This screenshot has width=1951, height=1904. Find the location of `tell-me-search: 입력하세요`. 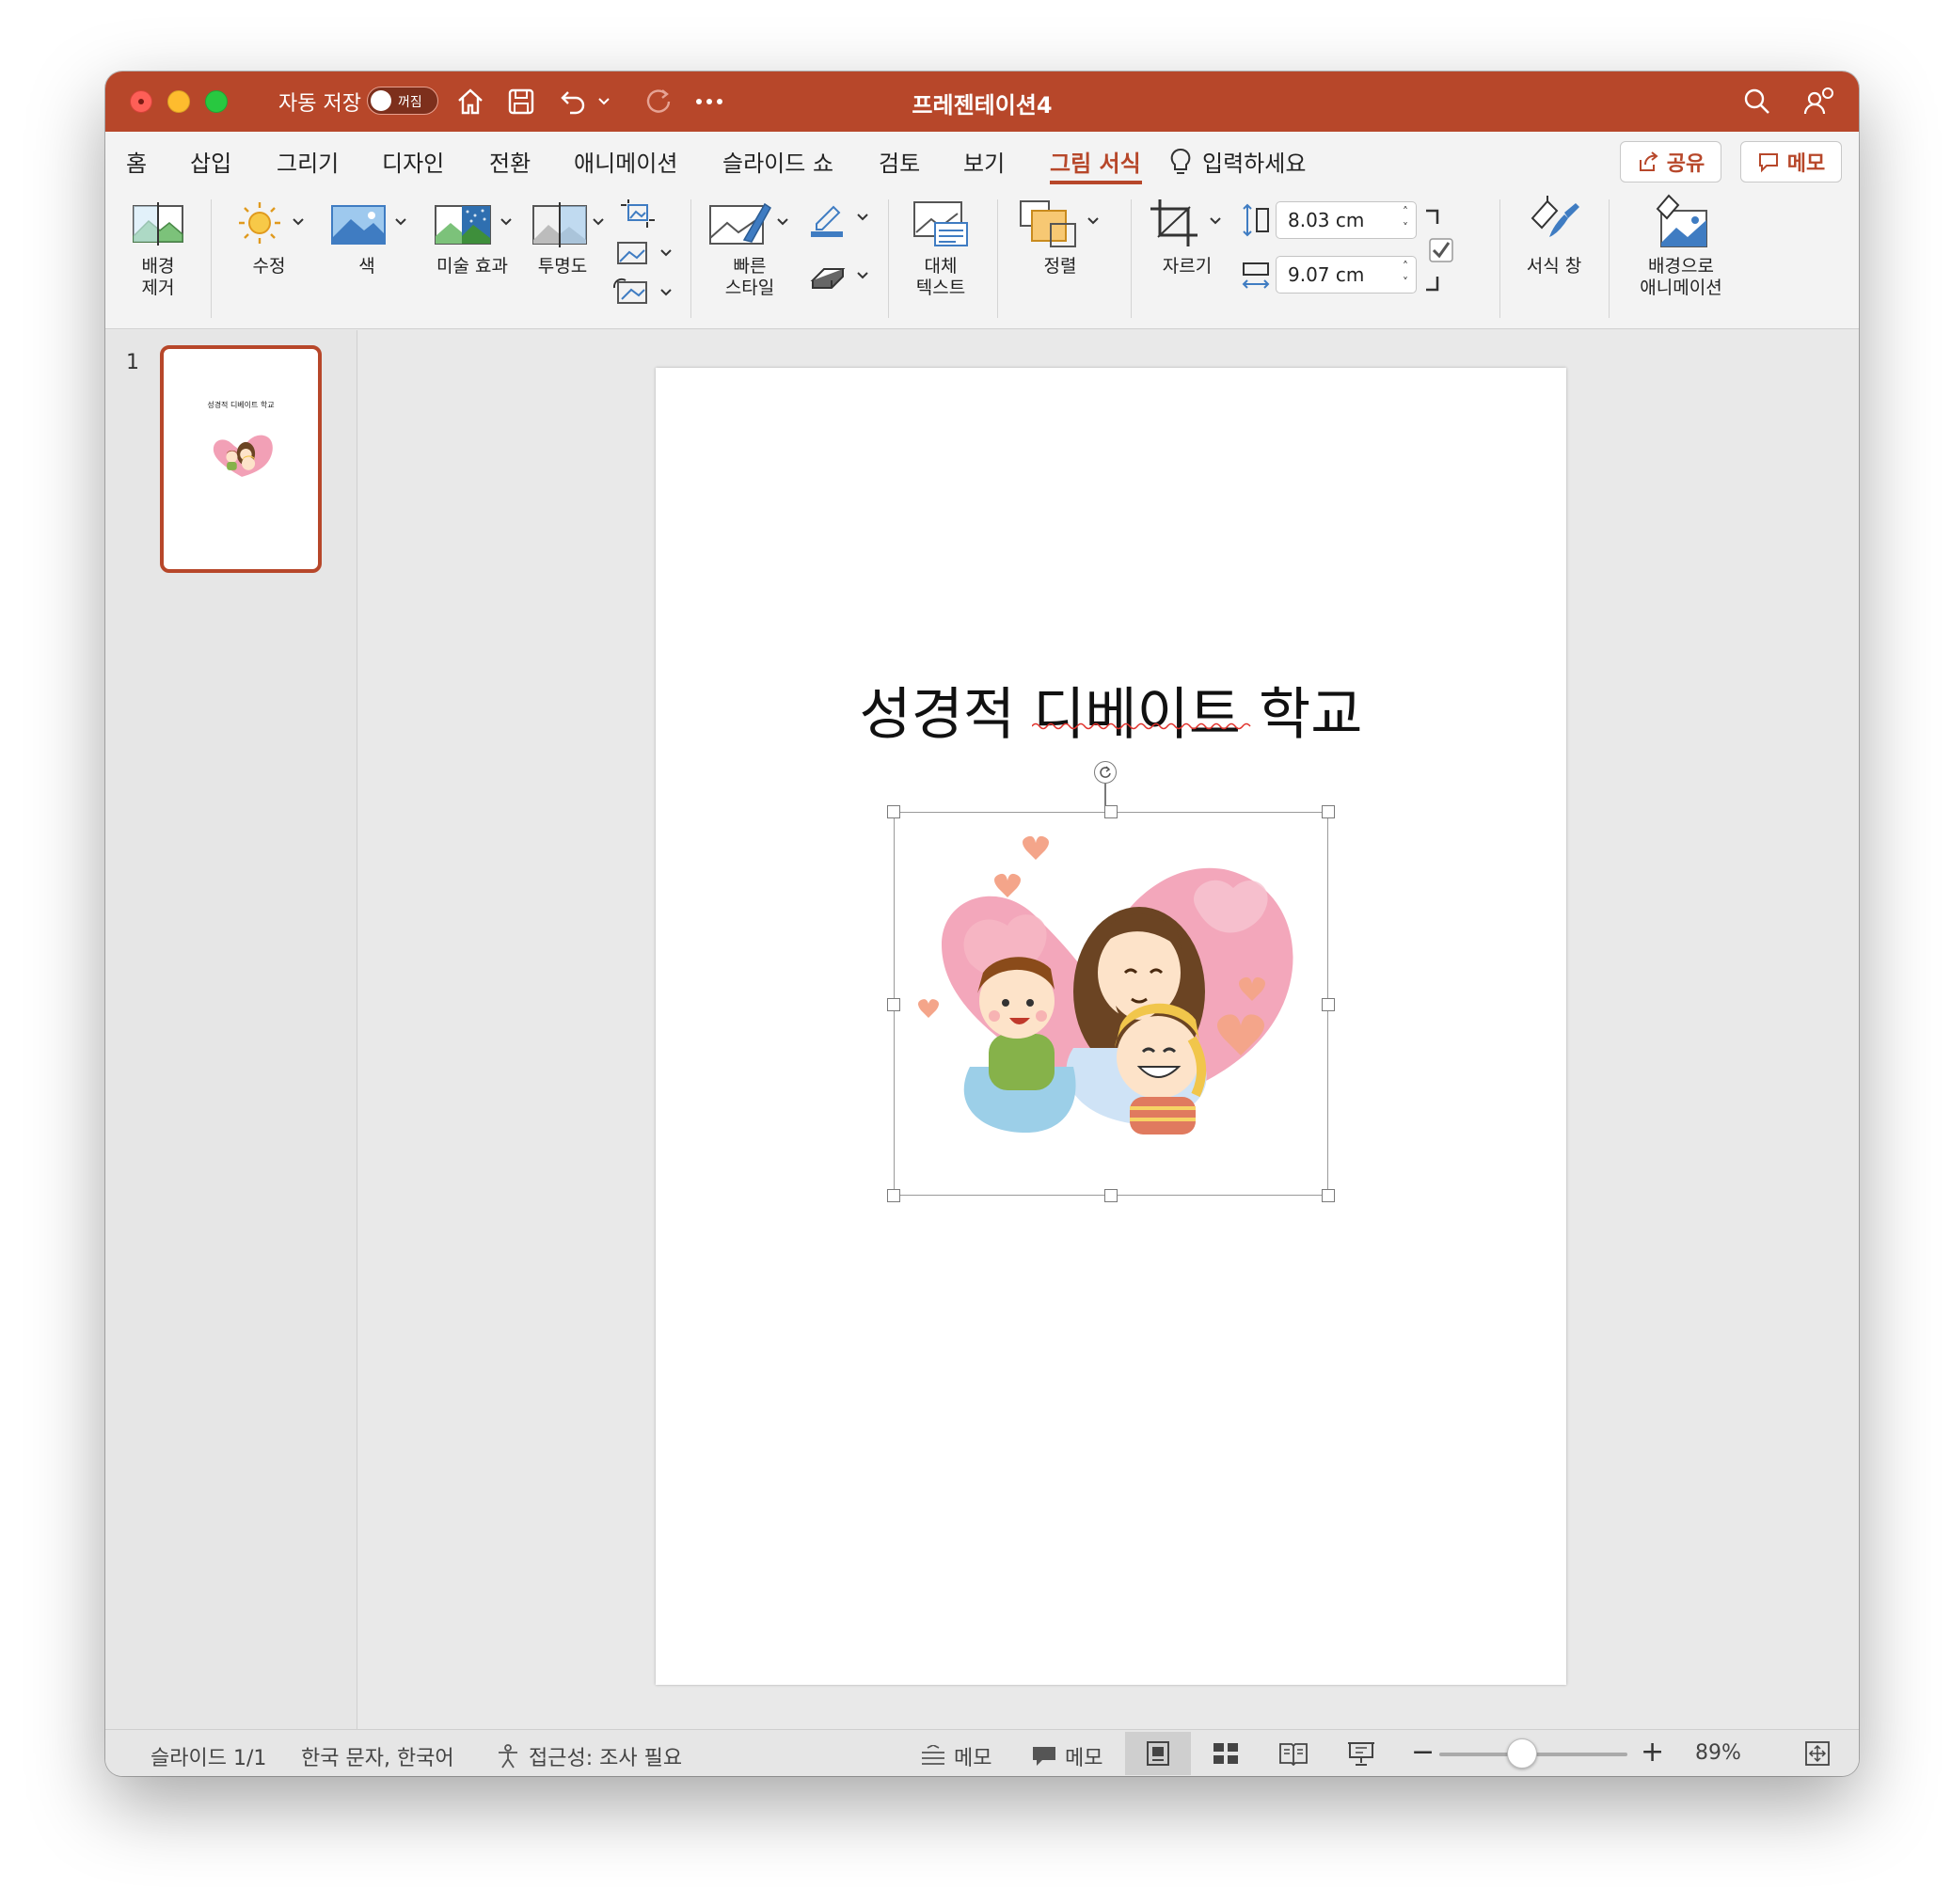

tell-me-search: 입력하세요 is located at coordinates (1237, 161).